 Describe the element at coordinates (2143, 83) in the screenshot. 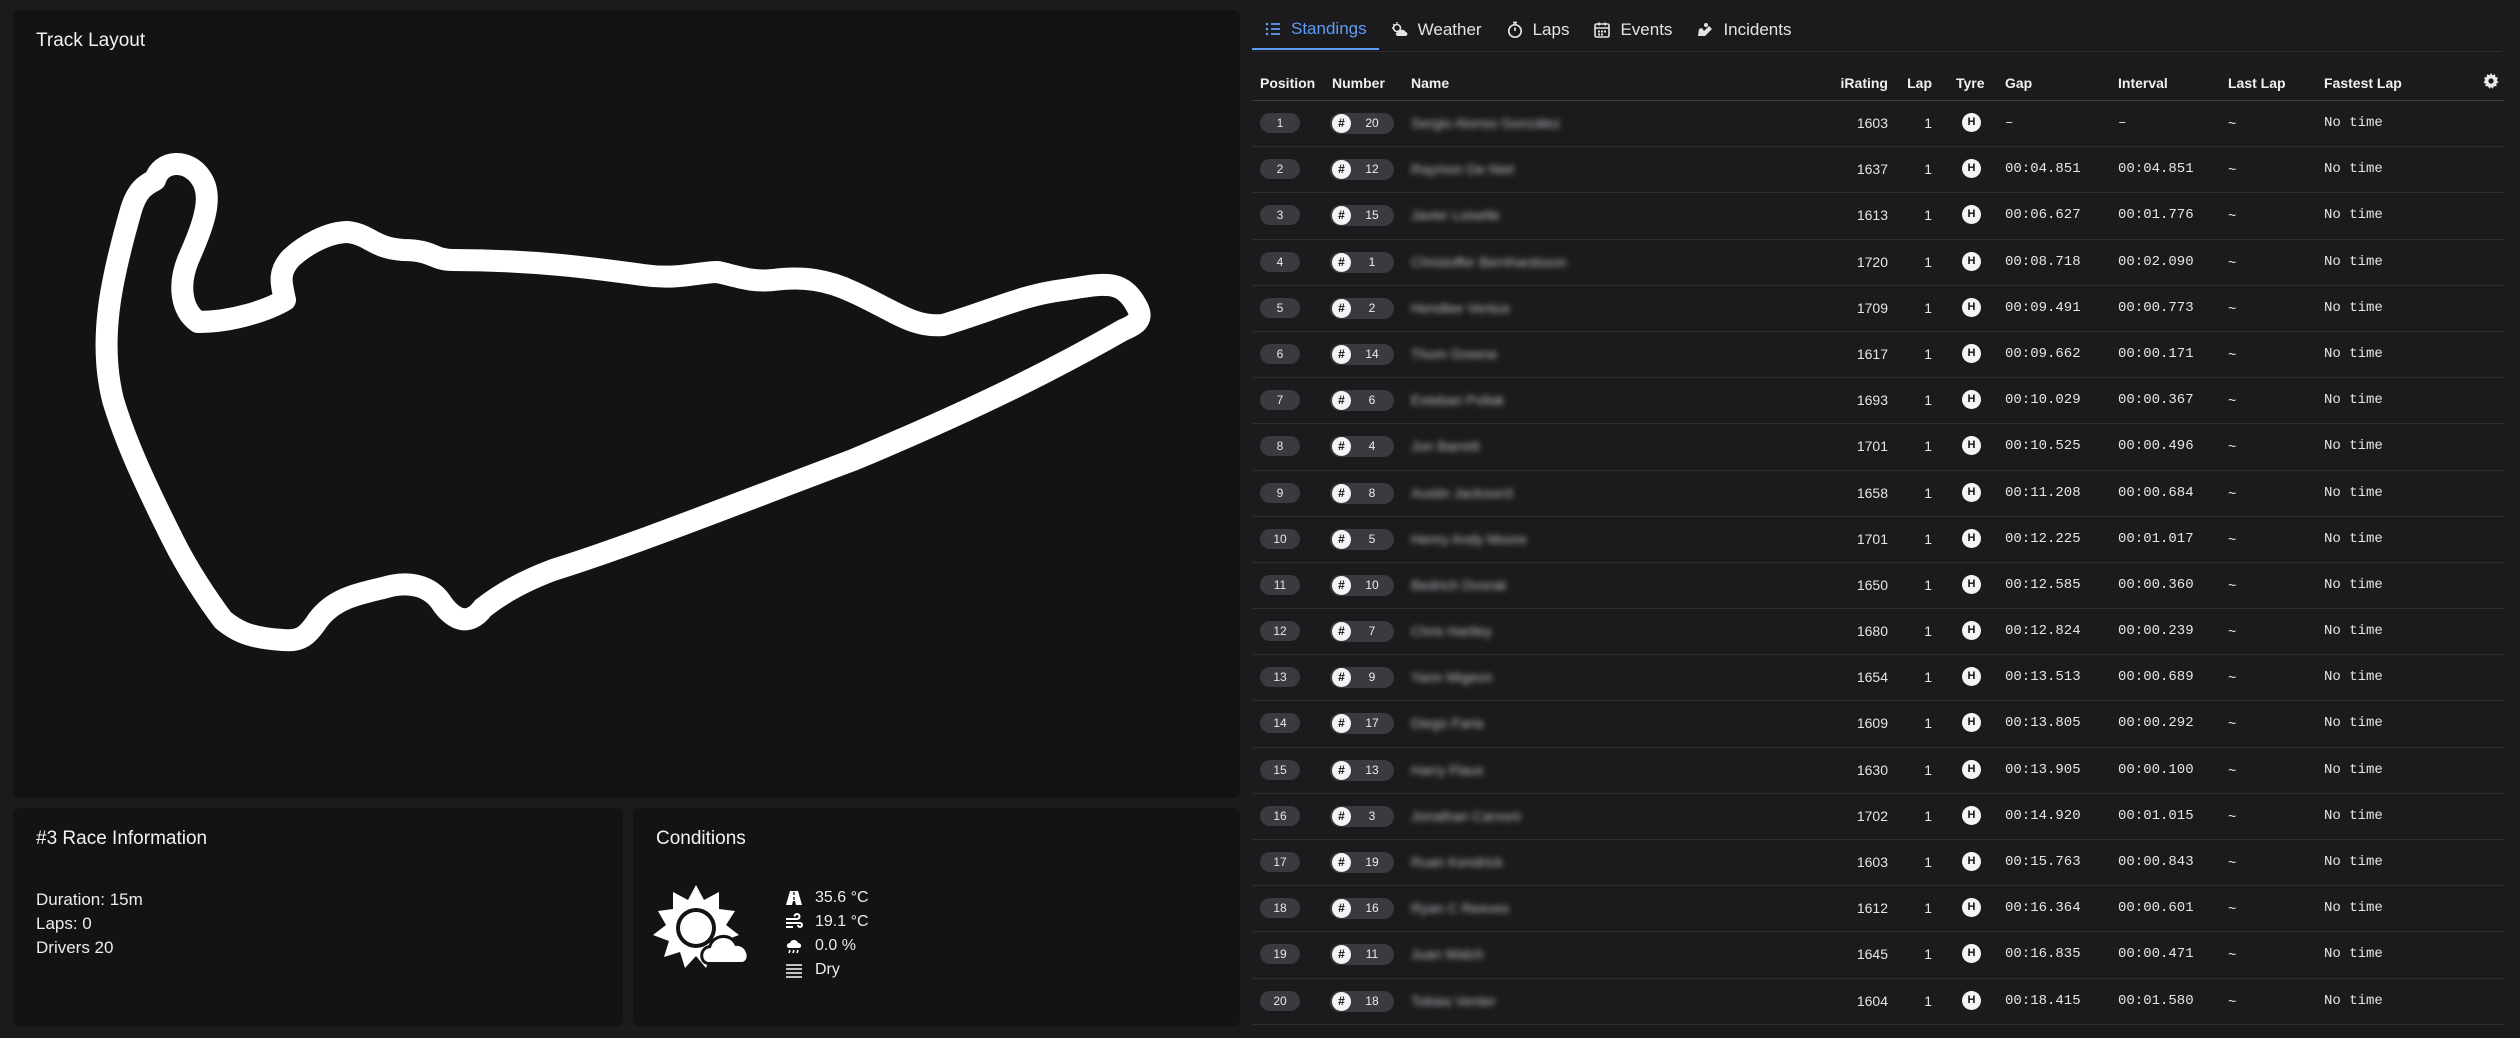

I see `header-interval: Interval` at that location.